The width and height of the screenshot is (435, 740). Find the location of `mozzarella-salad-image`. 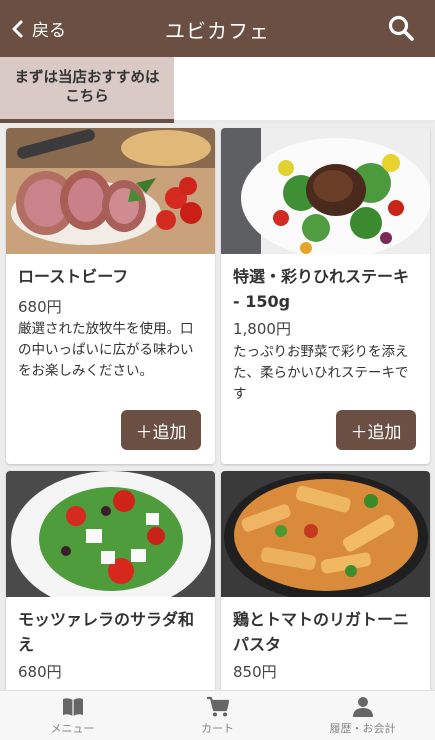

mozzarella-salad-image is located at coordinates (110, 534).